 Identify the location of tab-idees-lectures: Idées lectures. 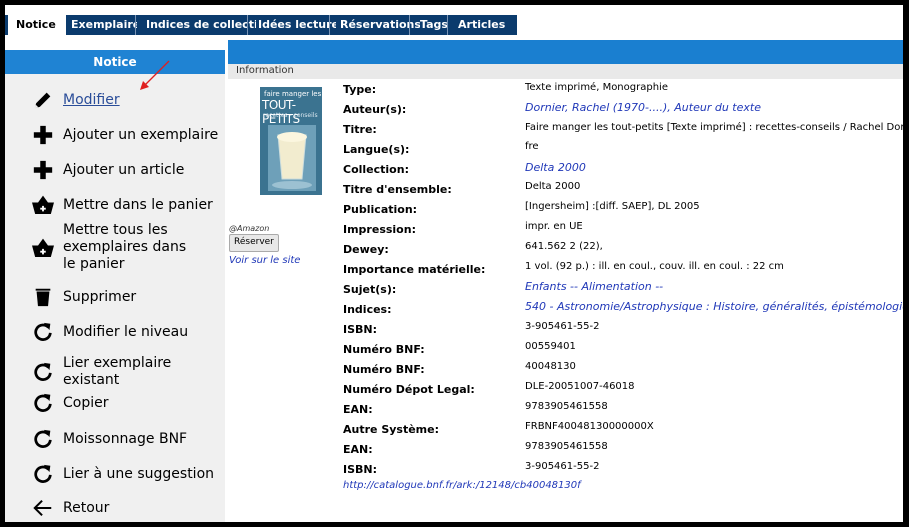
(291, 25).